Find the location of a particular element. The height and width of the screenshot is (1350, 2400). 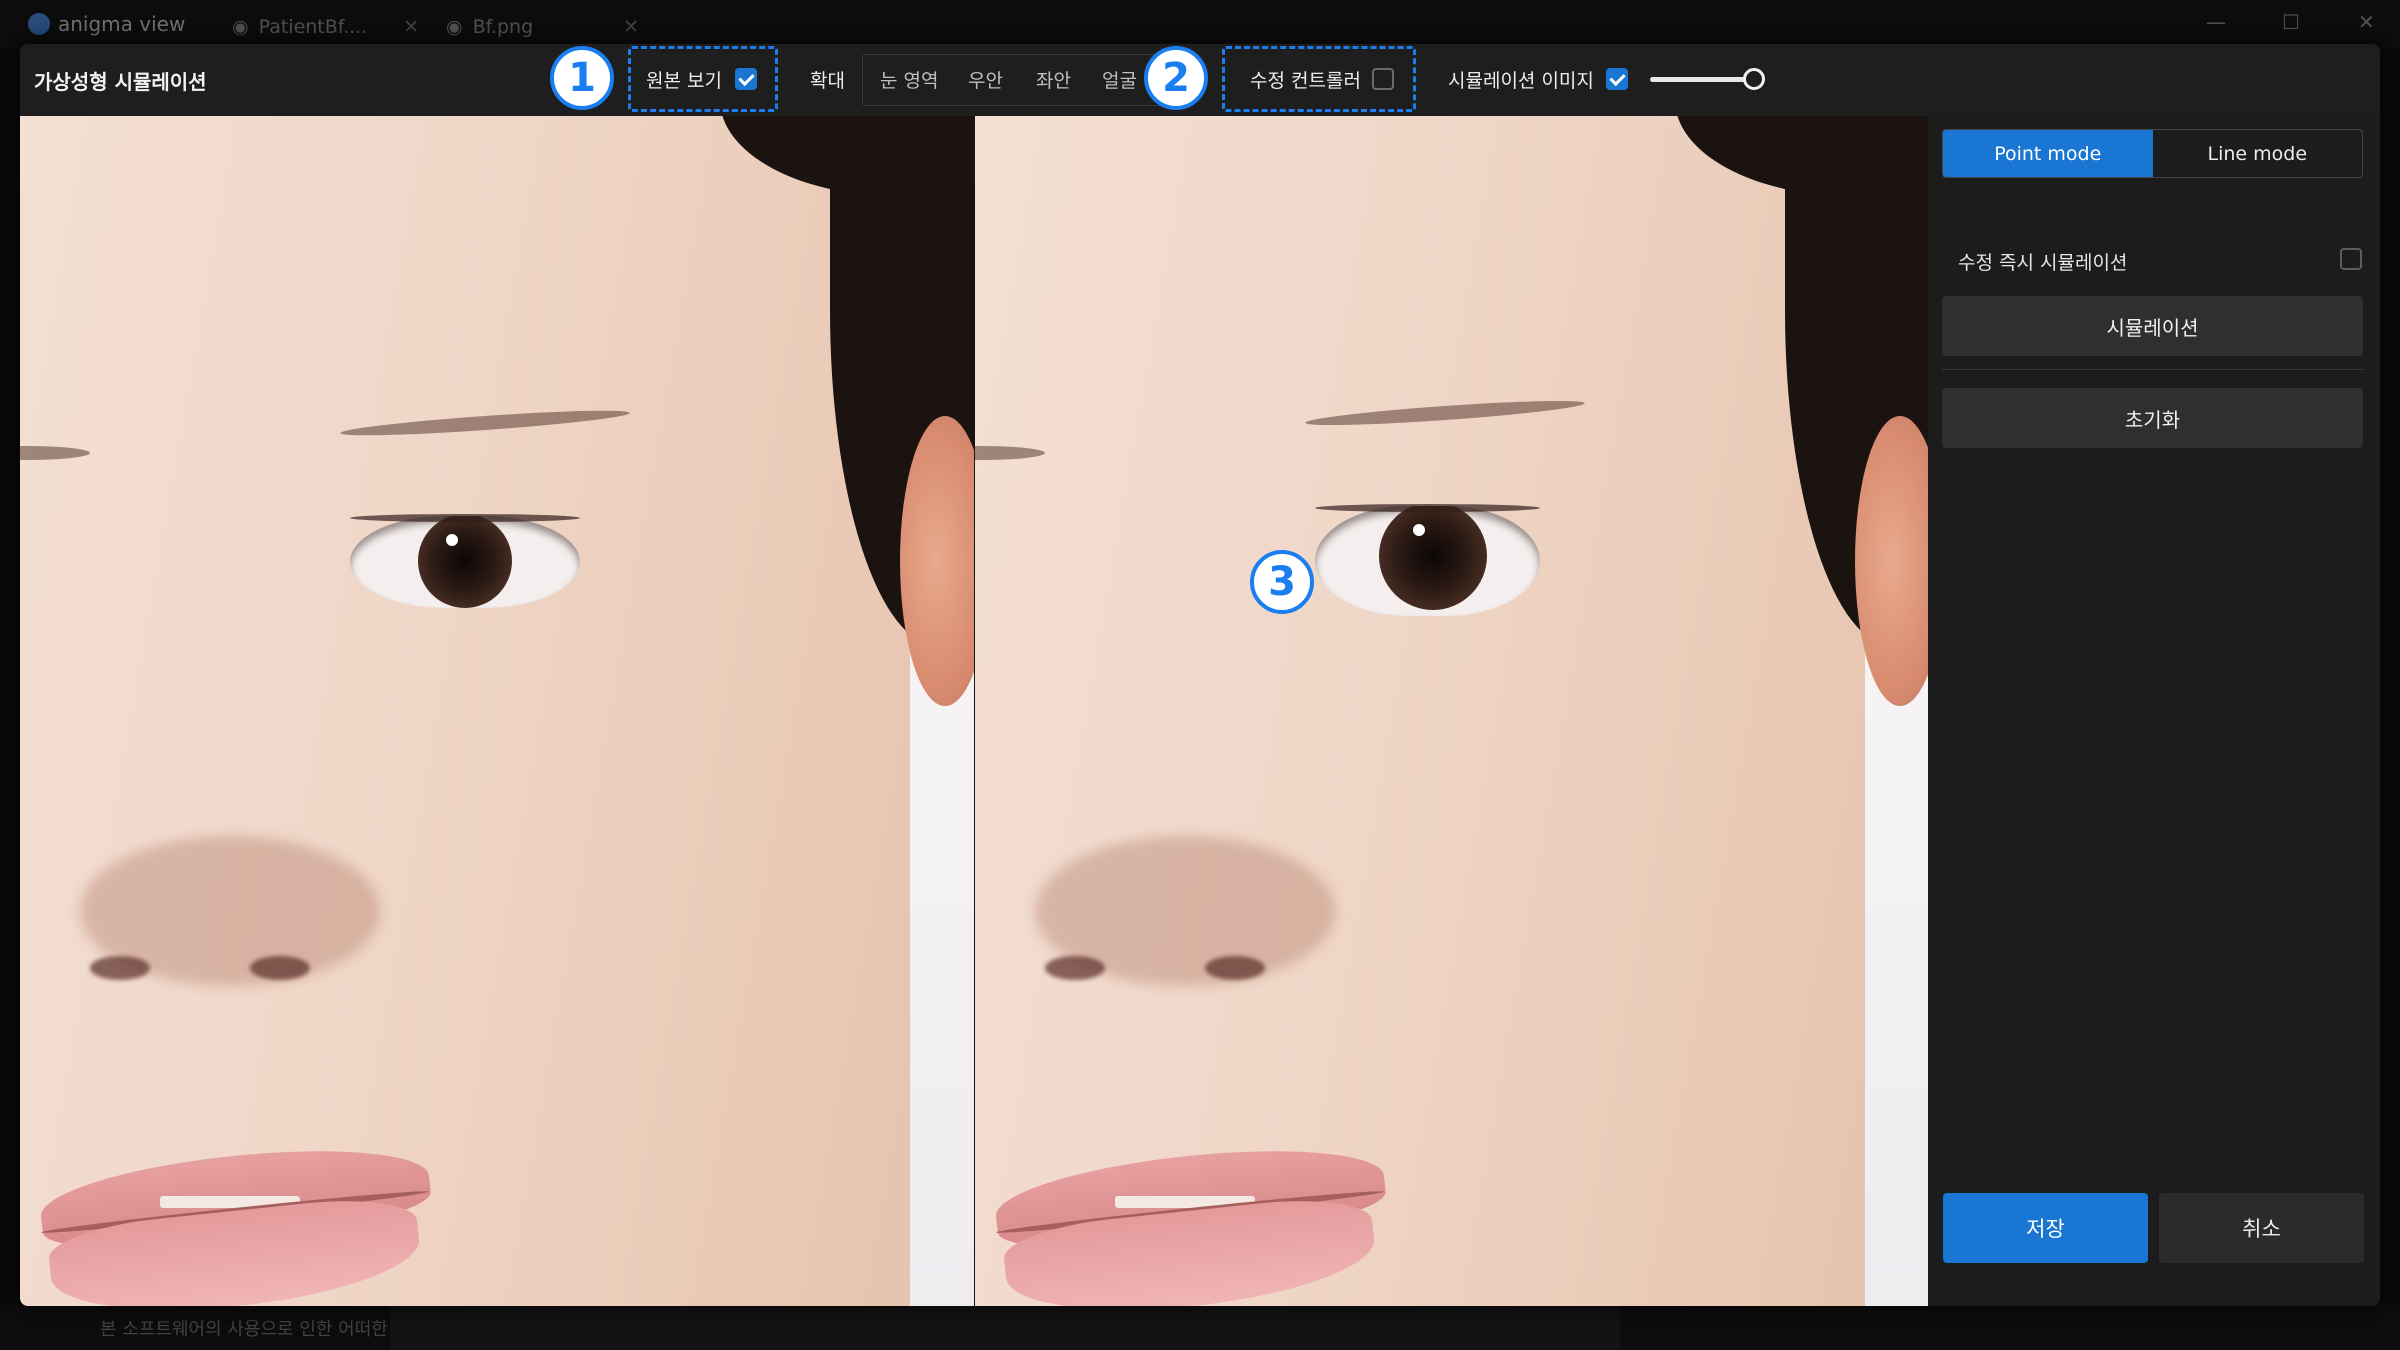

instant-sim-checkbox is located at coordinates (2351, 259).